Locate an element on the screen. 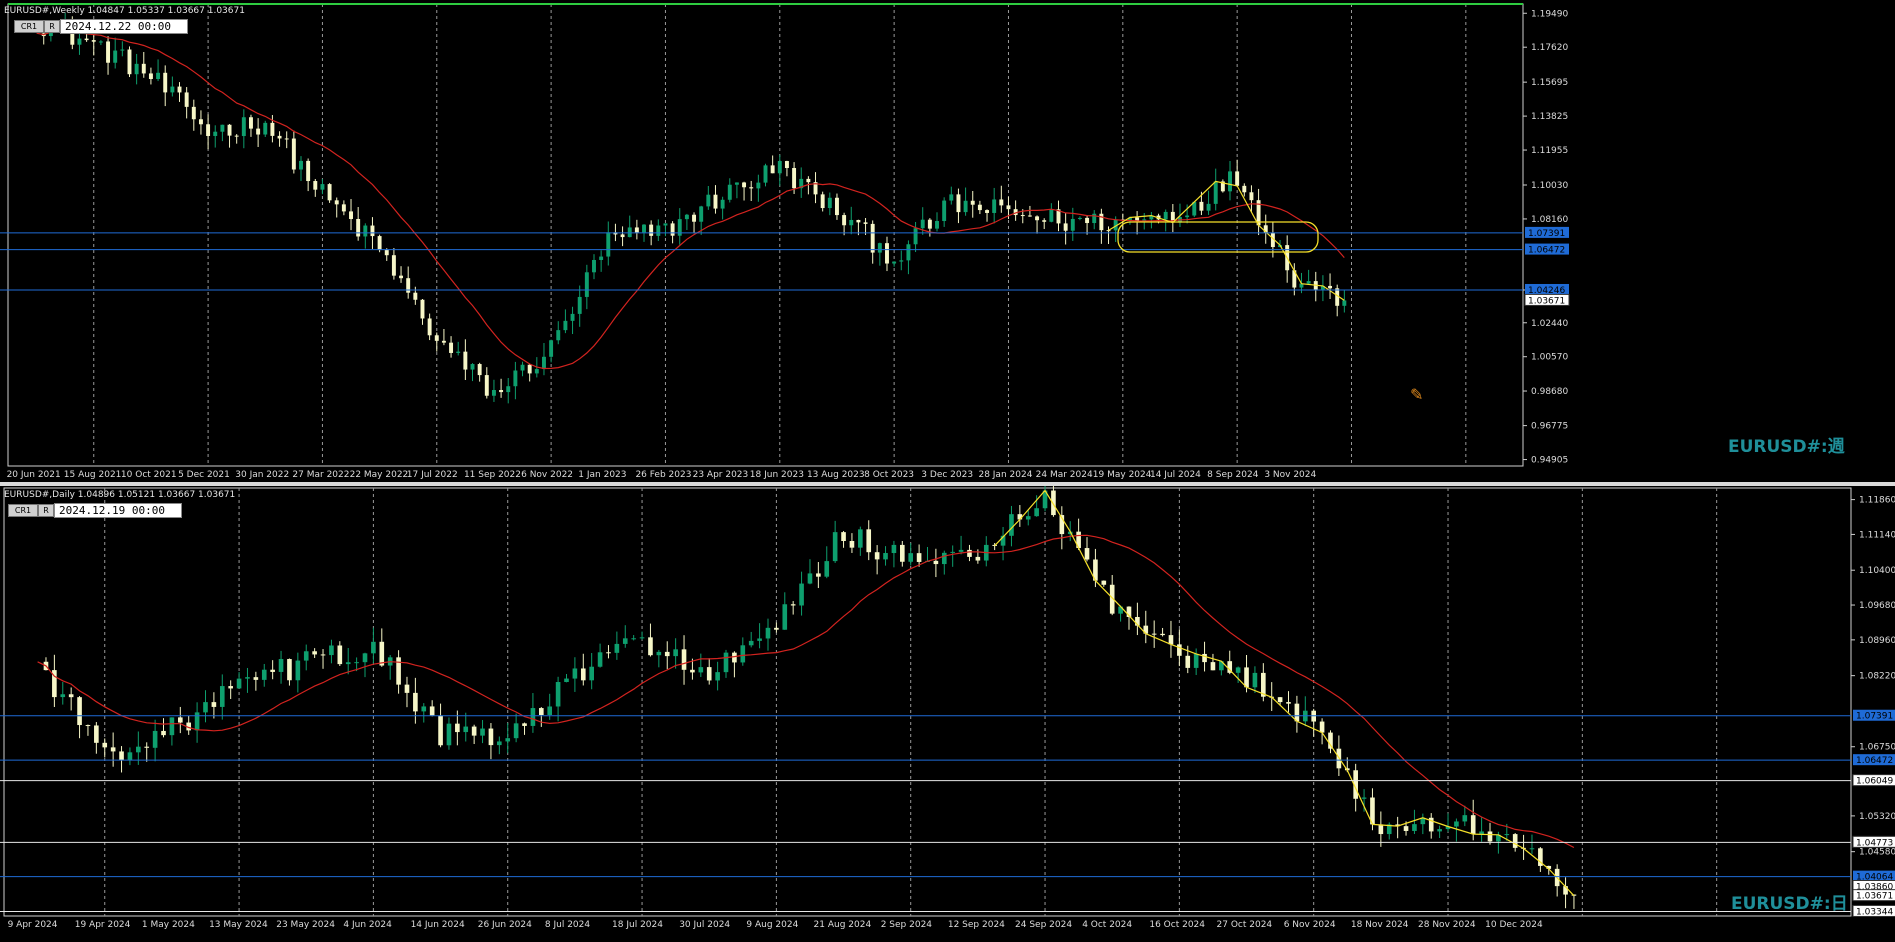 The height and width of the screenshot is (942, 1895). weekly-y-tick-label: 1.19490 is located at coordinates (1549, 14).